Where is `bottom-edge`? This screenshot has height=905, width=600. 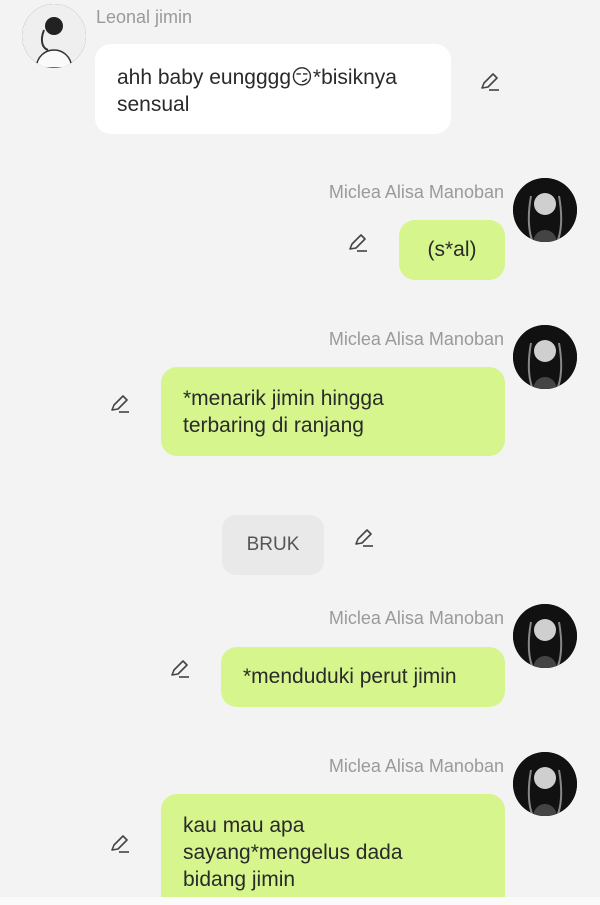
bottom-edge is located at coordinates (300, 901).